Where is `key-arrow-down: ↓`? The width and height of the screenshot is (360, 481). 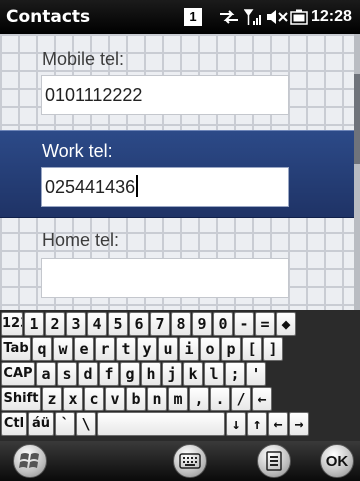 key-arrow-down: ↓ is located at coordinates (236, 424).